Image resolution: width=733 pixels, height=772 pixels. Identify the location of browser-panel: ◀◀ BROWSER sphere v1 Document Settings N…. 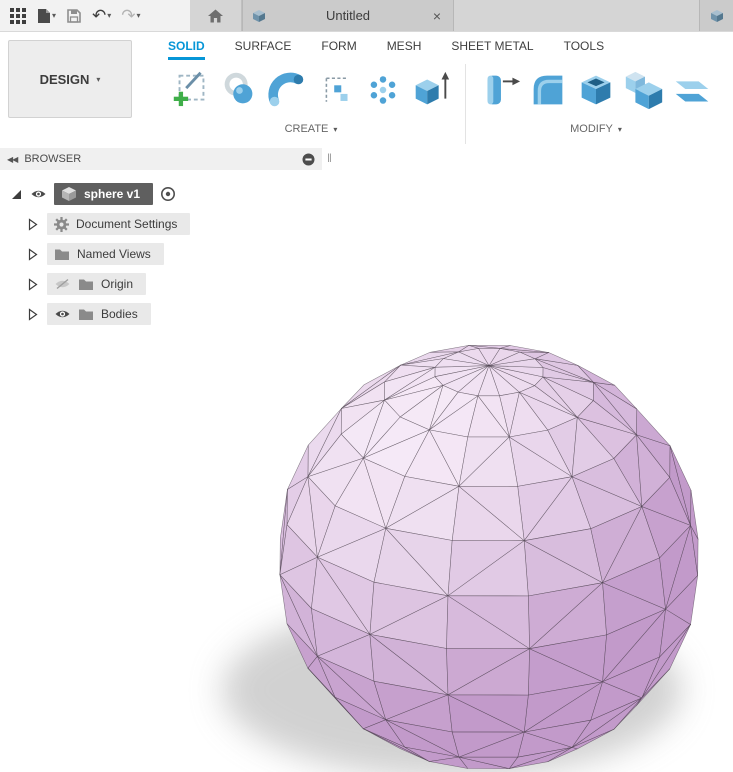
(161, 238).